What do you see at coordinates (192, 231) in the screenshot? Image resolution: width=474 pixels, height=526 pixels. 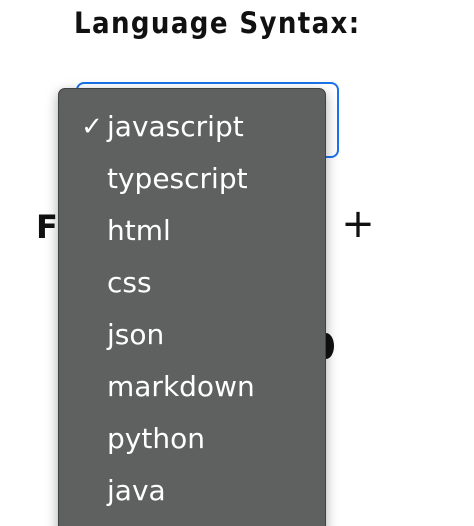 I see `menu-option-html: html` at bounding box center [192, 231].